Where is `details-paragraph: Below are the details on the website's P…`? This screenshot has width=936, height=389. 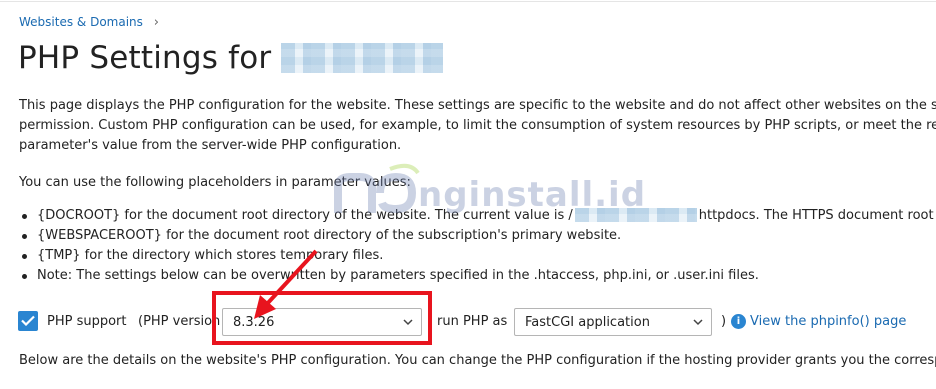
details-paragraph: Below are the details on the website's P… is located at coordinates (477, 360).